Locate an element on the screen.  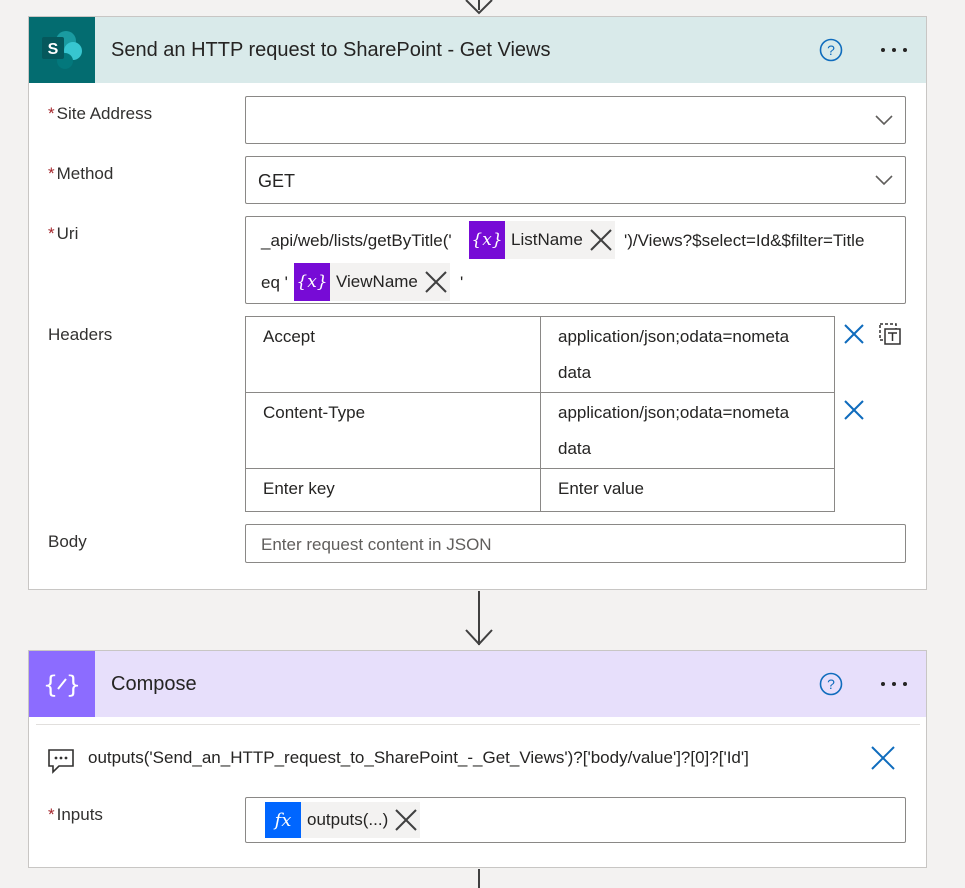
headers-label: Headers is located at coordinates (80, 334).